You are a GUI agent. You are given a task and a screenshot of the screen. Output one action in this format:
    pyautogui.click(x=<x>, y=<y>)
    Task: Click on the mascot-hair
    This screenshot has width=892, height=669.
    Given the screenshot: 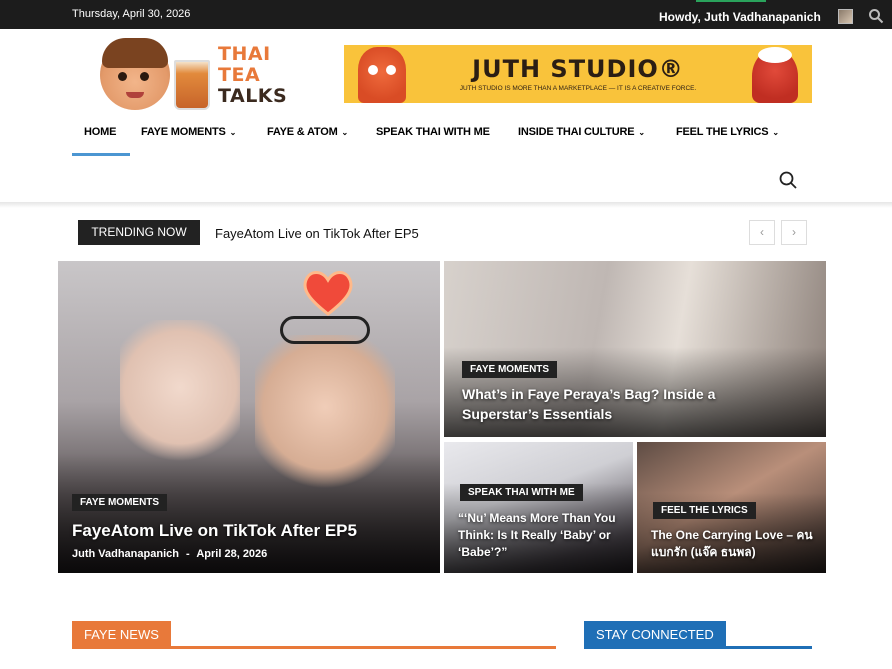 What is the action you would take?
    pyautogui.click(x=135, y=53)
    